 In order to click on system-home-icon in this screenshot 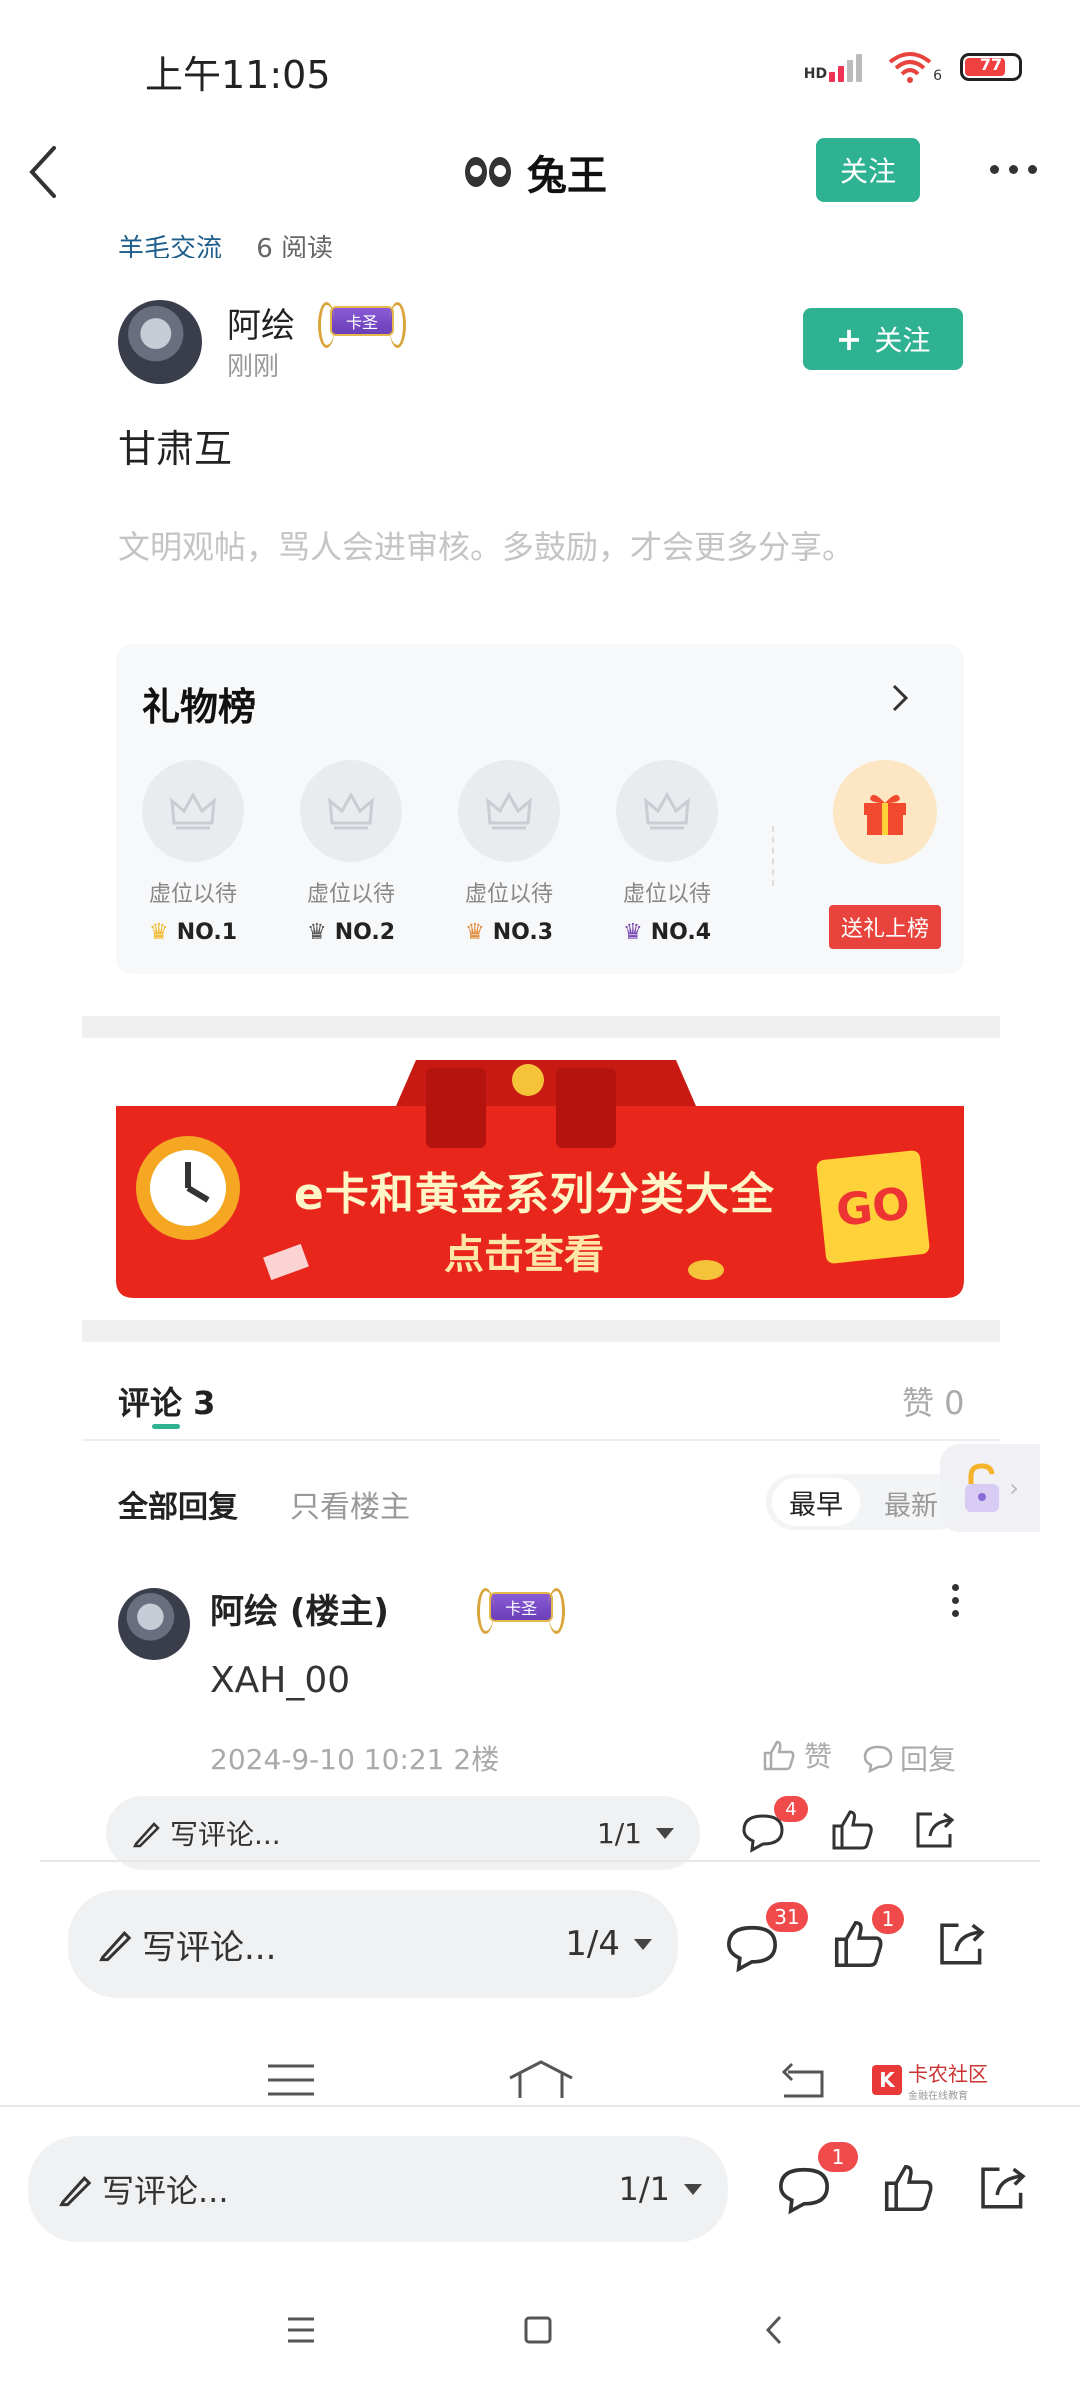, I will do `click(538, 2330)`.